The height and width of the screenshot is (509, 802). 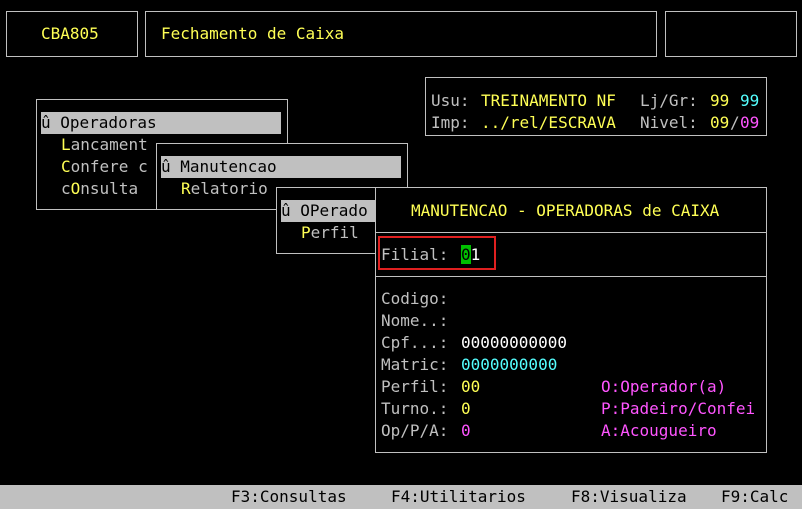 I want to click on f9-calc-key: F9:Calc, so click(x=754, y=497).